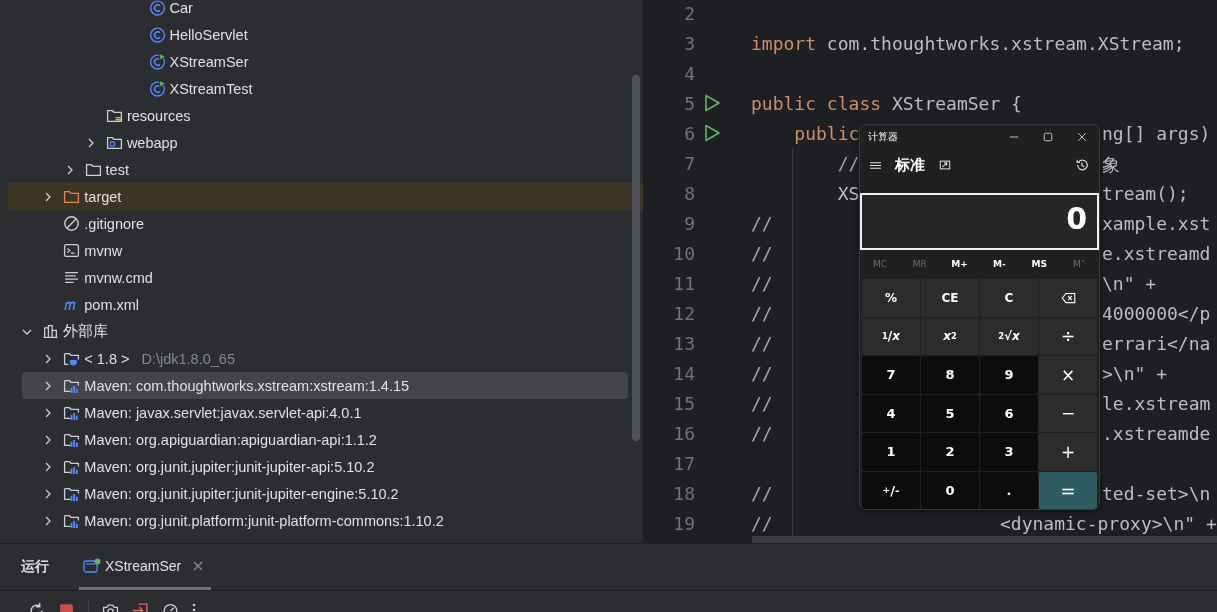 Image resolution: width=1217 pixels, height=612 pixels. Describe the element at coordinates (1009, 413) in the screenshot. I see `calculator-key: 6` at that location.